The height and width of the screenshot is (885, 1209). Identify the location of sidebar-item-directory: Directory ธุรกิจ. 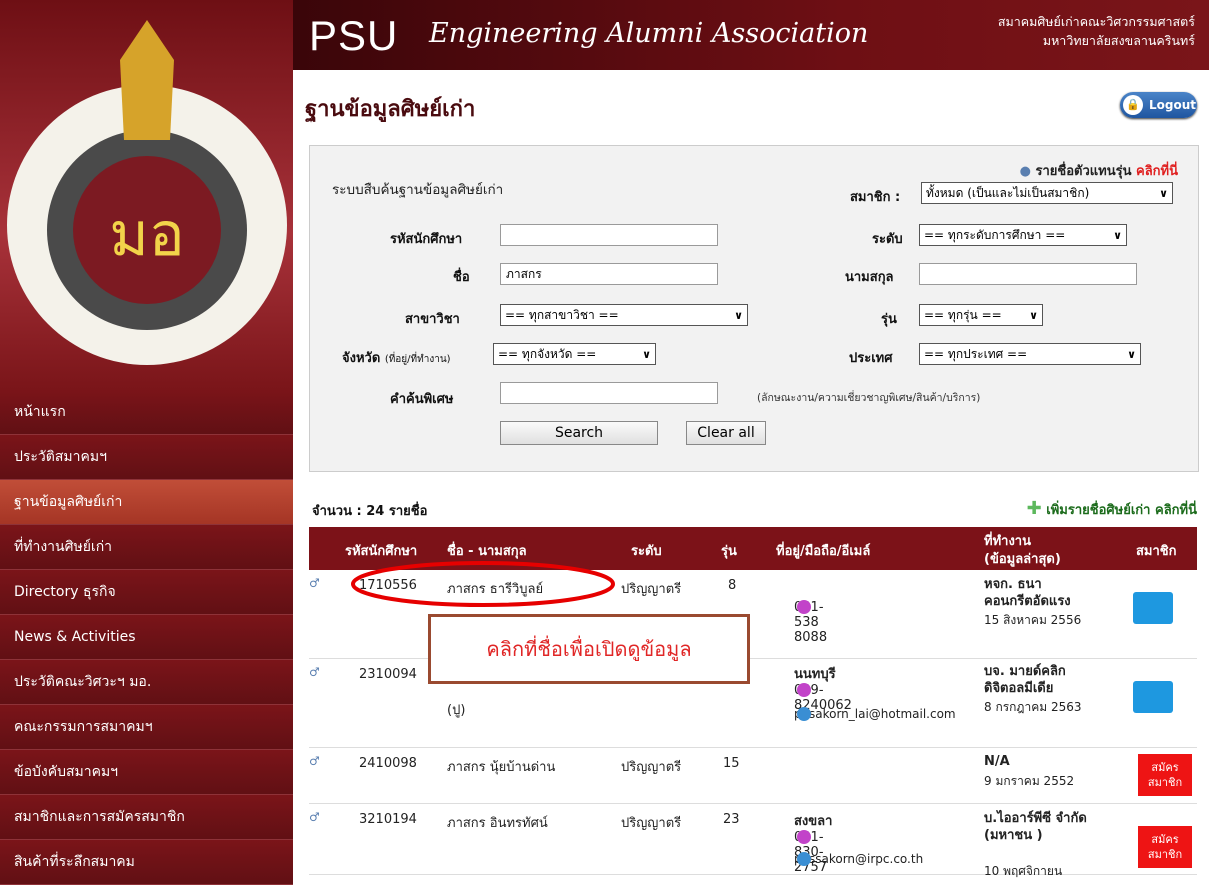
(146, 592).